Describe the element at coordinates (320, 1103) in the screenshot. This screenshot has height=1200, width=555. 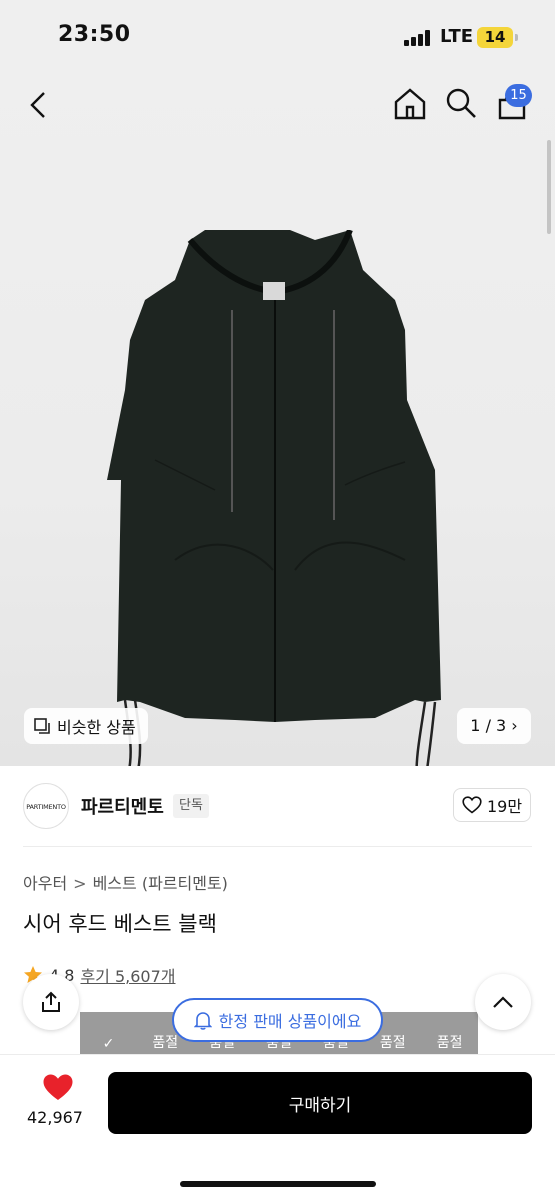
I see `buy-button: 구매하기` at that location.